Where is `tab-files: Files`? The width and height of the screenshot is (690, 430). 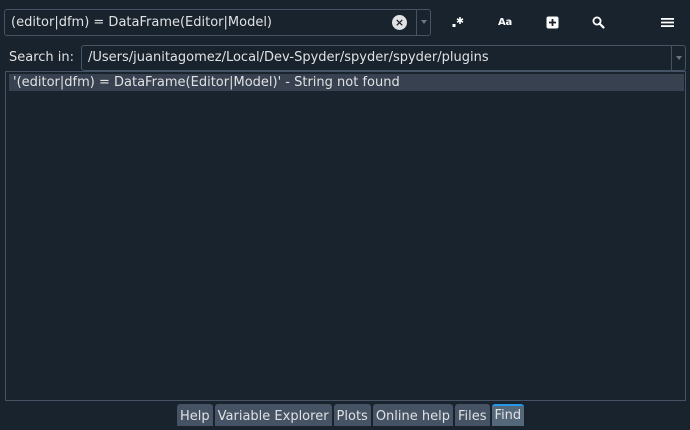 tab-files: Files is located at coordinates (472, 415).